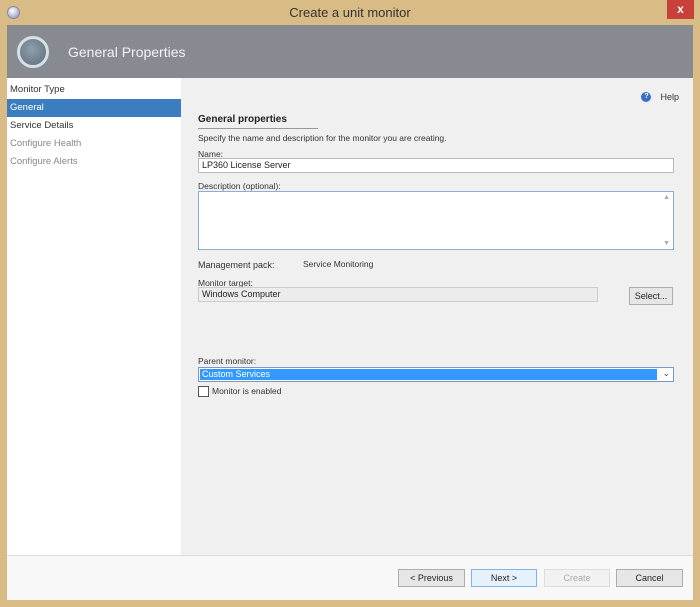 The width and height of the screenshot is (700, 607). Describe the element at coordinates (646, 97) in the screenshot. I see `help-icon: ?` at that location.